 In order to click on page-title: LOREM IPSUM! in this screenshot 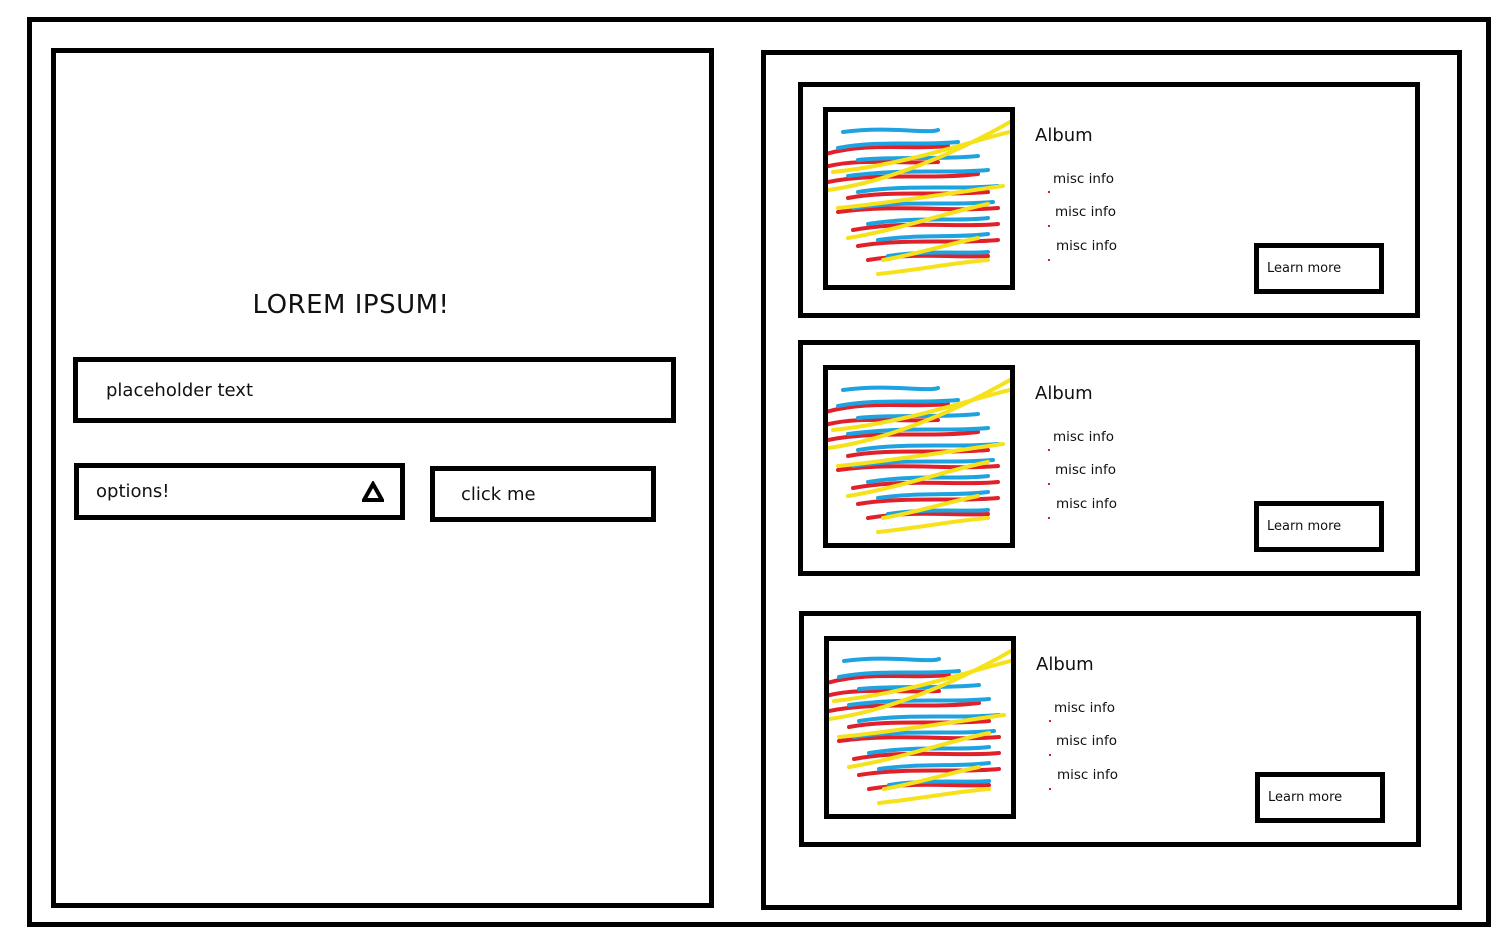, I will do `click(351, 305)`.